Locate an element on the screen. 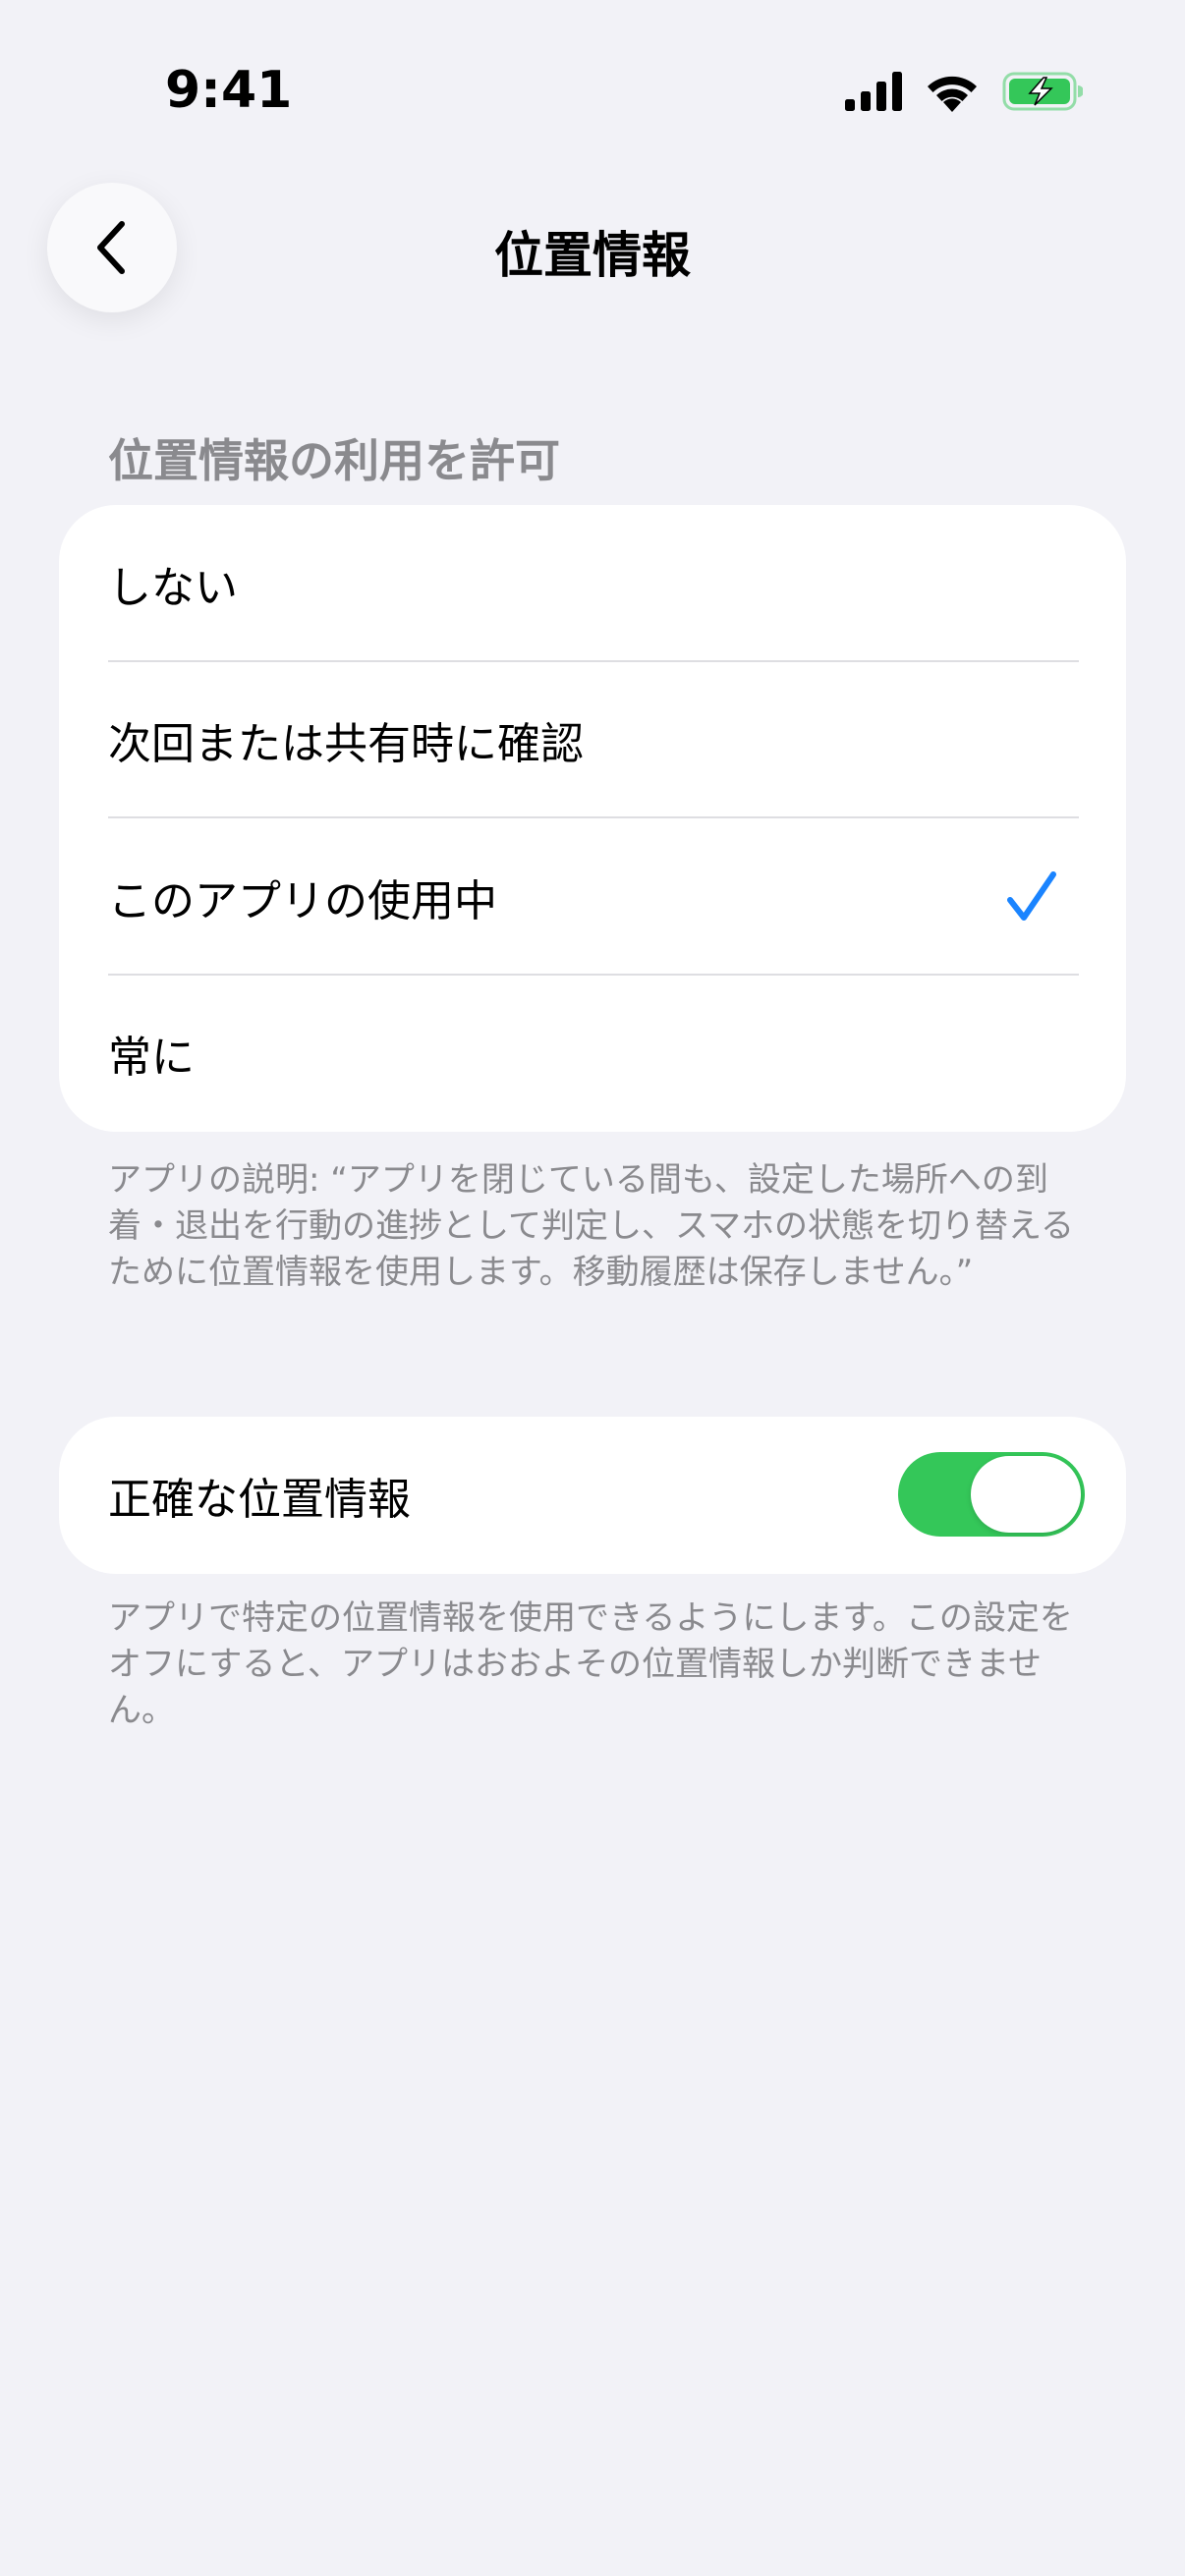  option-label: 次回または共有時に確認 is located at coordinates (346, 744).